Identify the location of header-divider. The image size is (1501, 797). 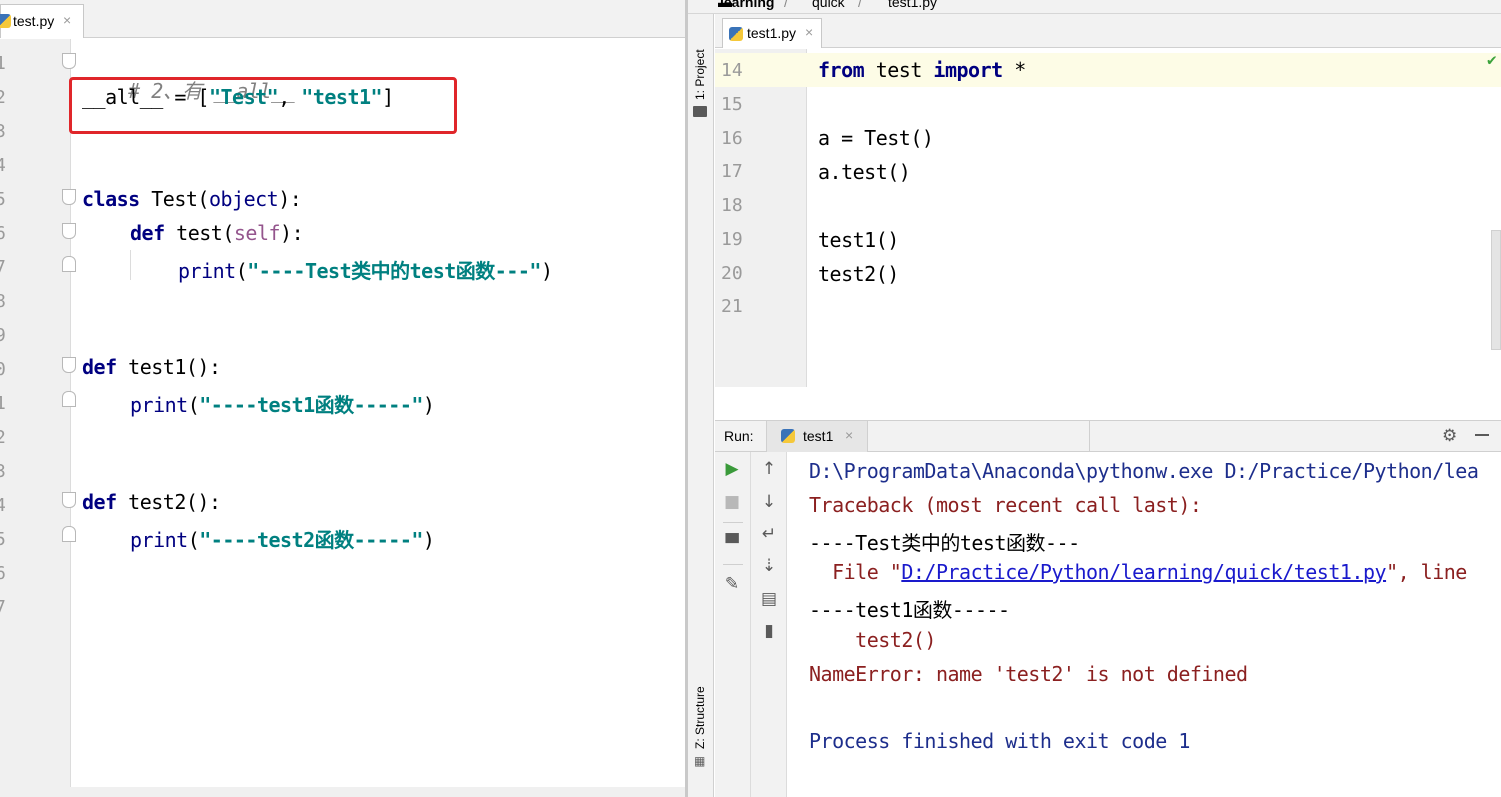
(1089, 436).